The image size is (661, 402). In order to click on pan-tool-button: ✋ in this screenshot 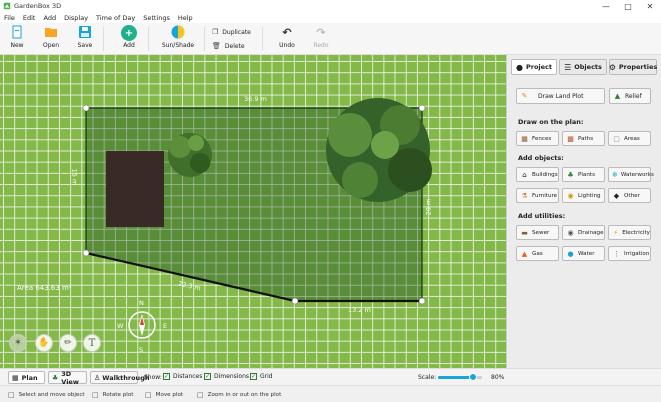, I will do `click(44, 343)`.